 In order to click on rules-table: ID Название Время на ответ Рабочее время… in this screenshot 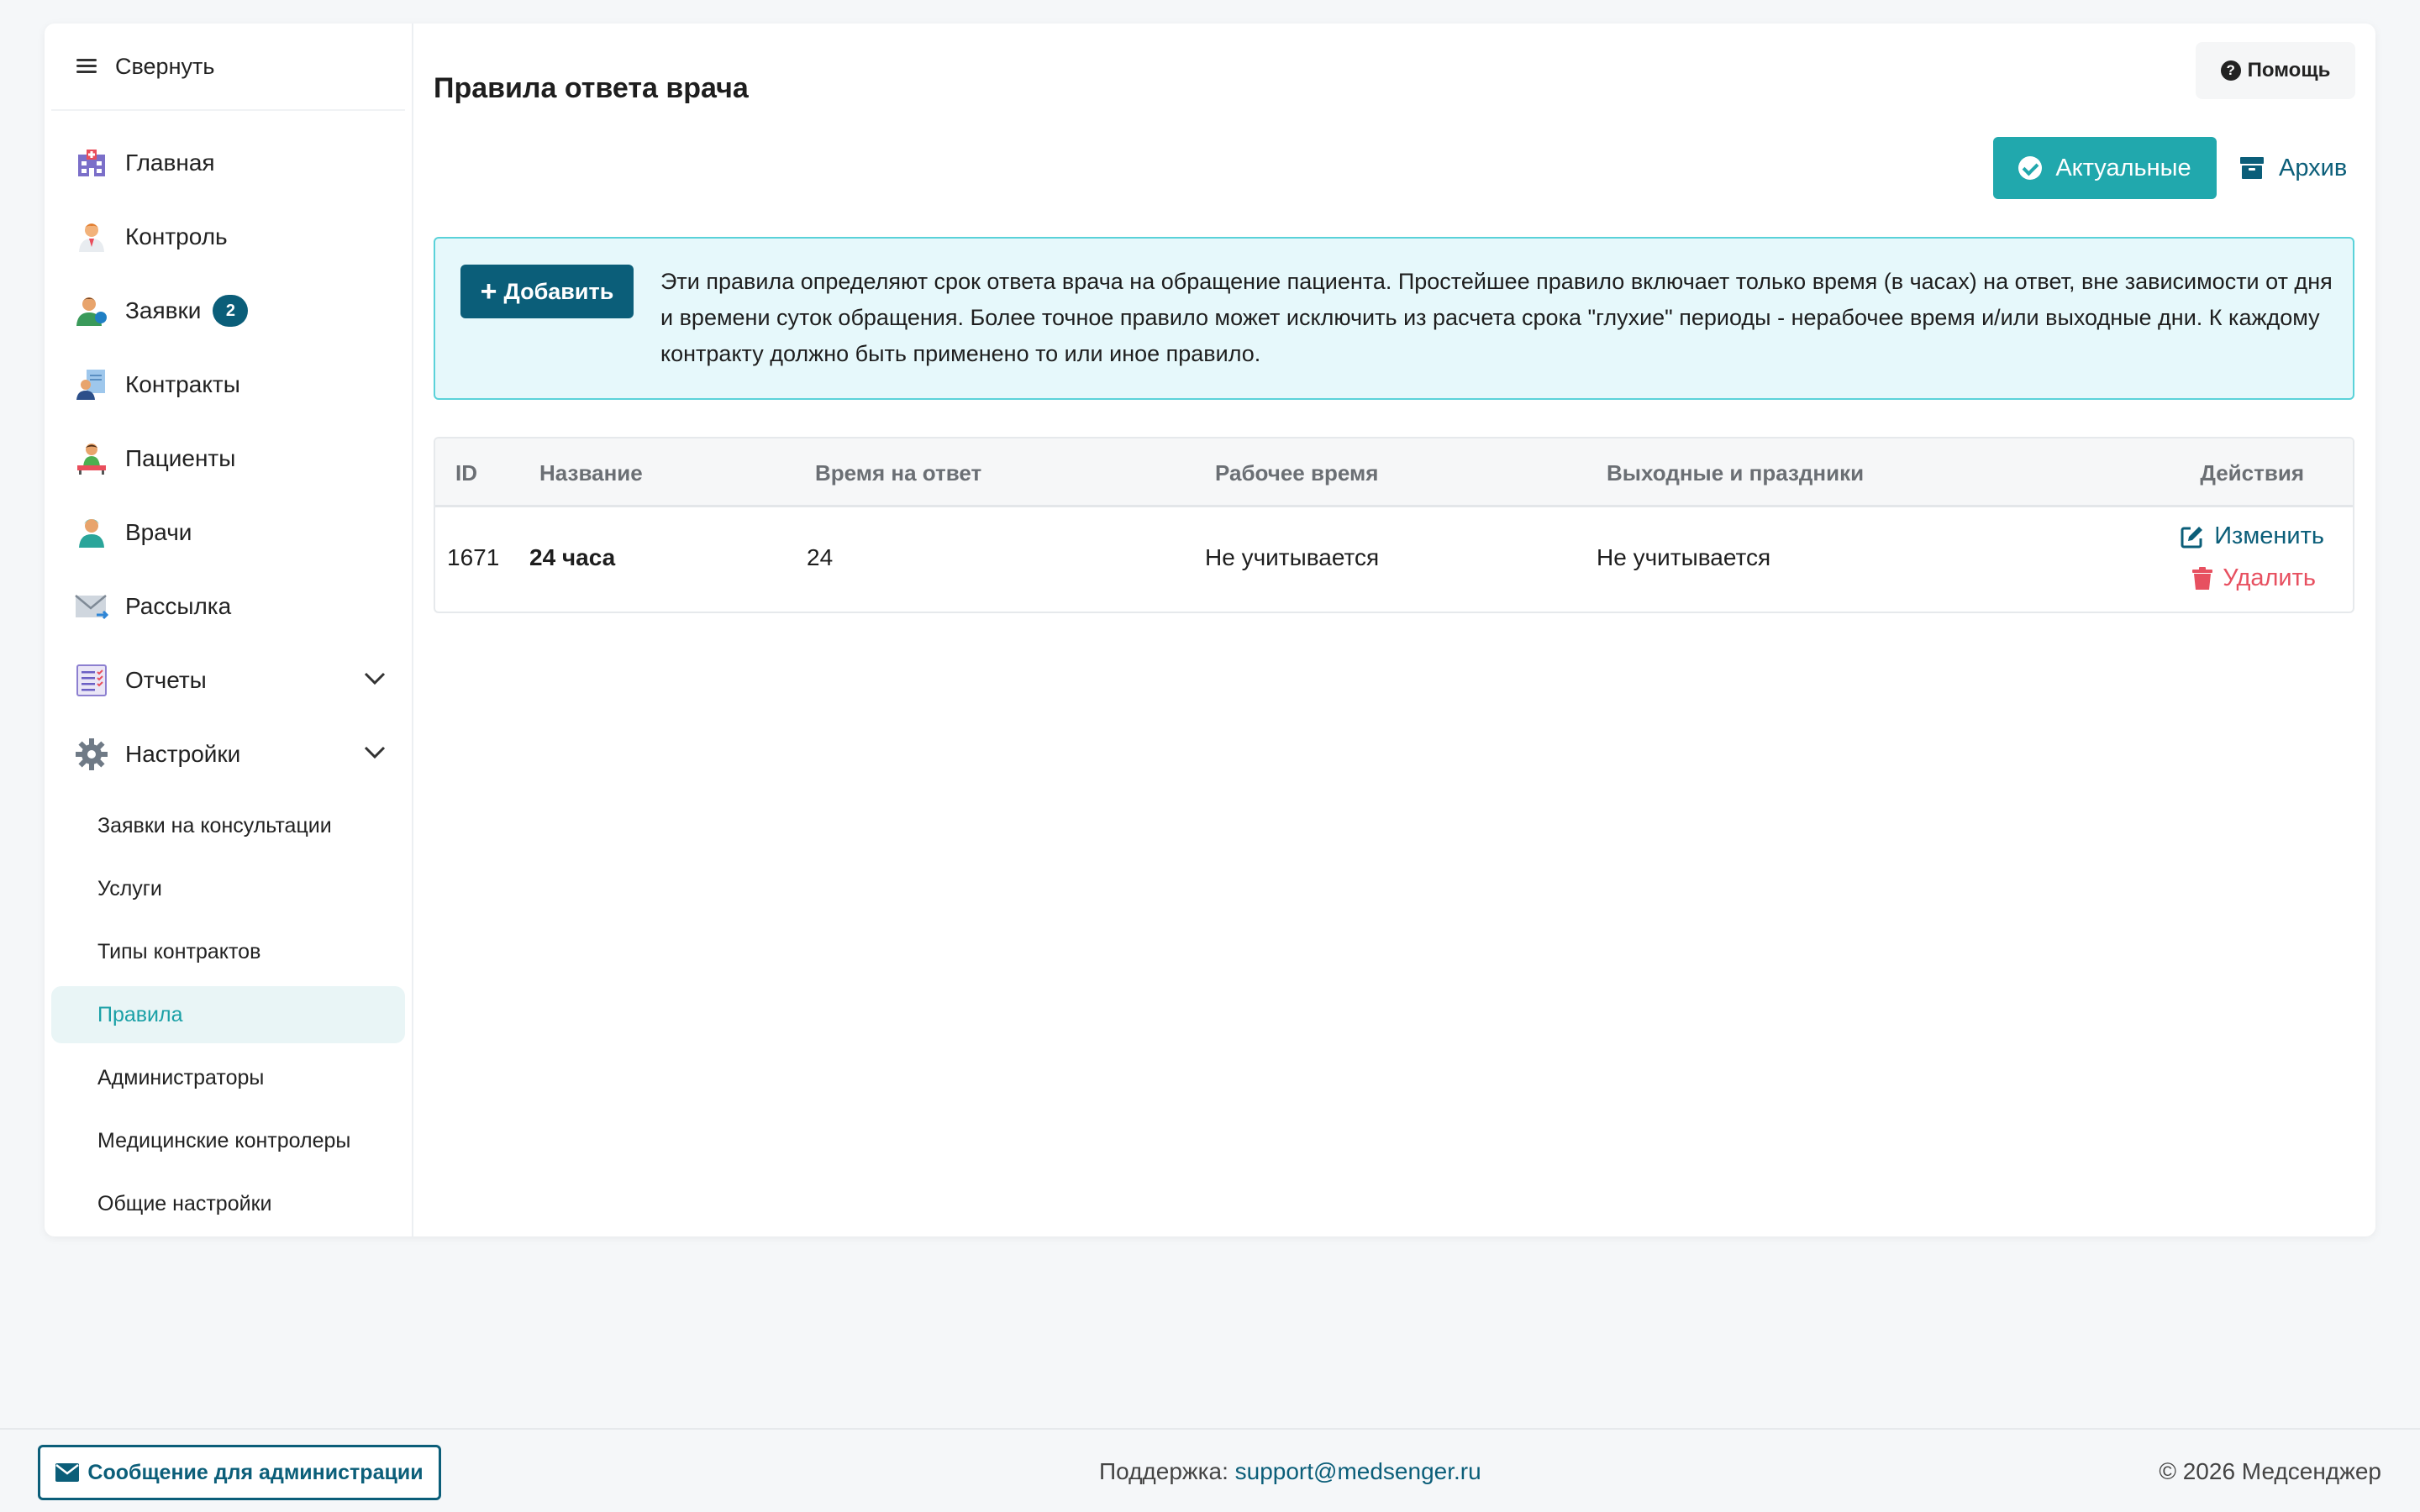, I will do `click(1394, 525)`.